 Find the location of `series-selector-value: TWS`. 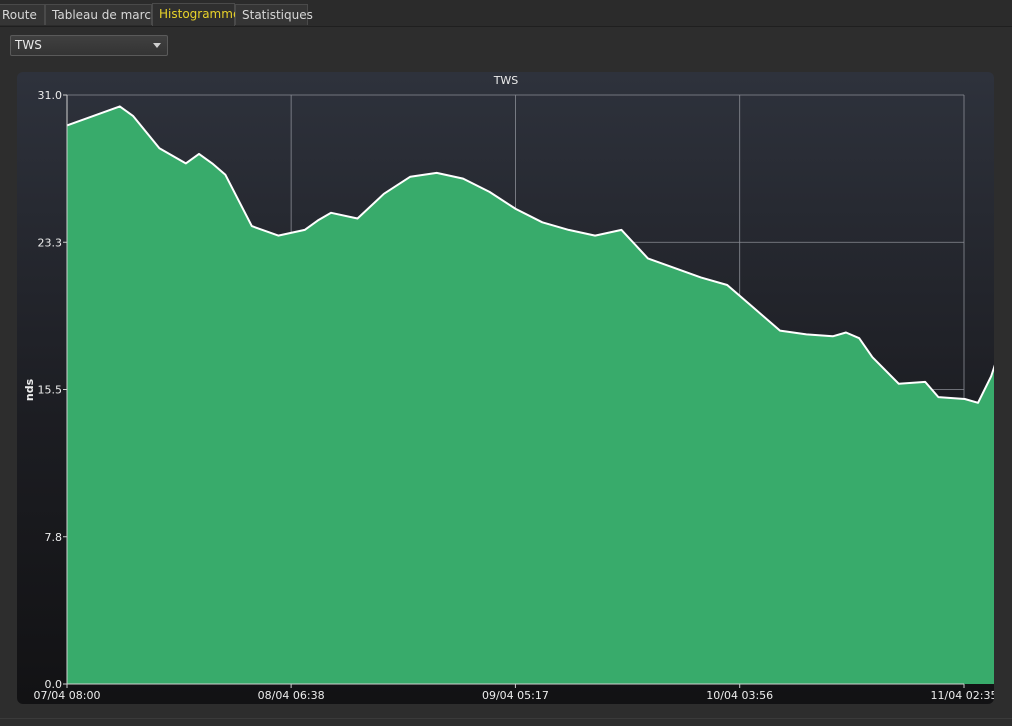

series-selector-value: TWS is located at coordinates (28, 45).